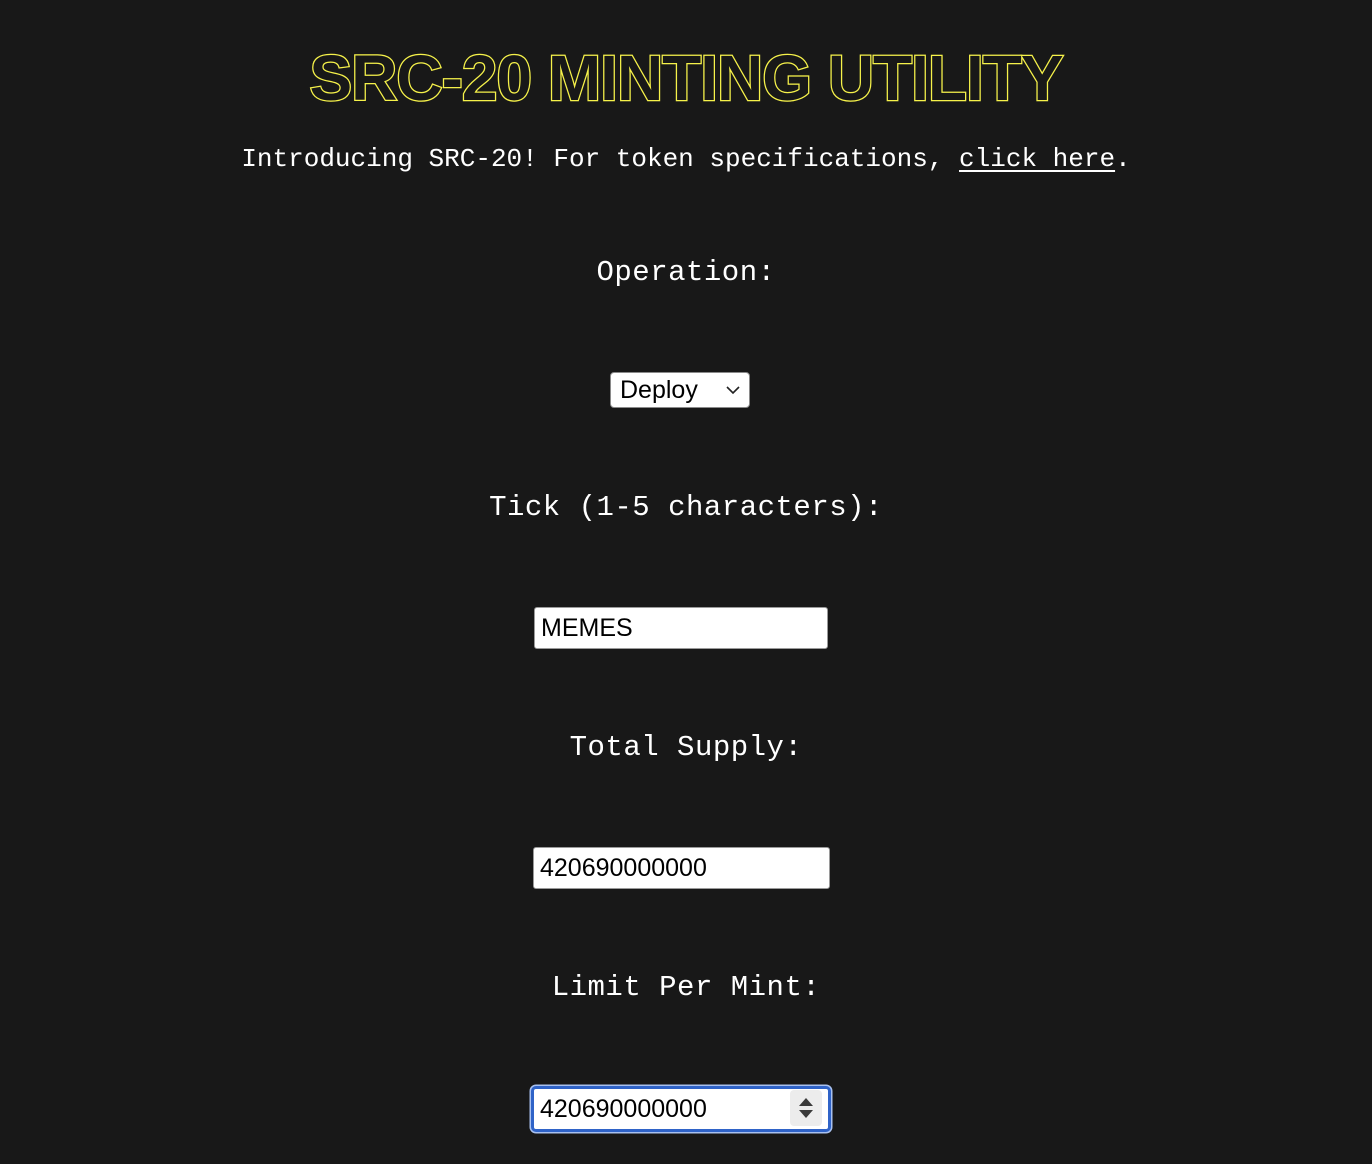  I want to click on specifications-link: click here, so click(1037, 159).